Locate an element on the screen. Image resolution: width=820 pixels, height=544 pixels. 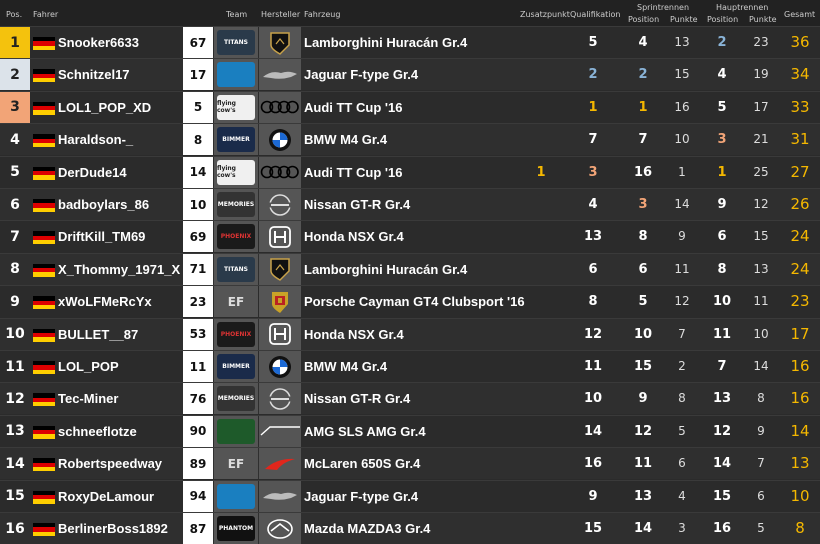
vehicle-name: McLaren 650S Gr.4 is located at coordinates (362, 464).